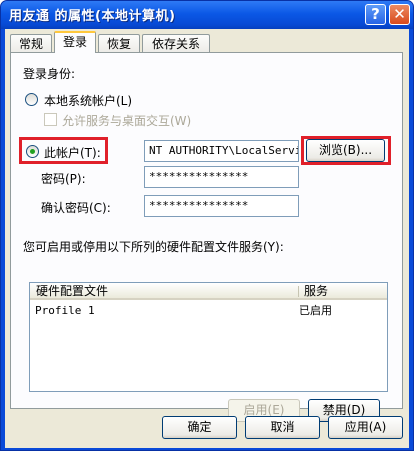 The height and width of the screenshot is (451, 414). What do you see at coordinates (92, 16) in the screenshot?
I see `window-title: 用友通 的属性(本地计算机)` at bounding box center [92, 16].